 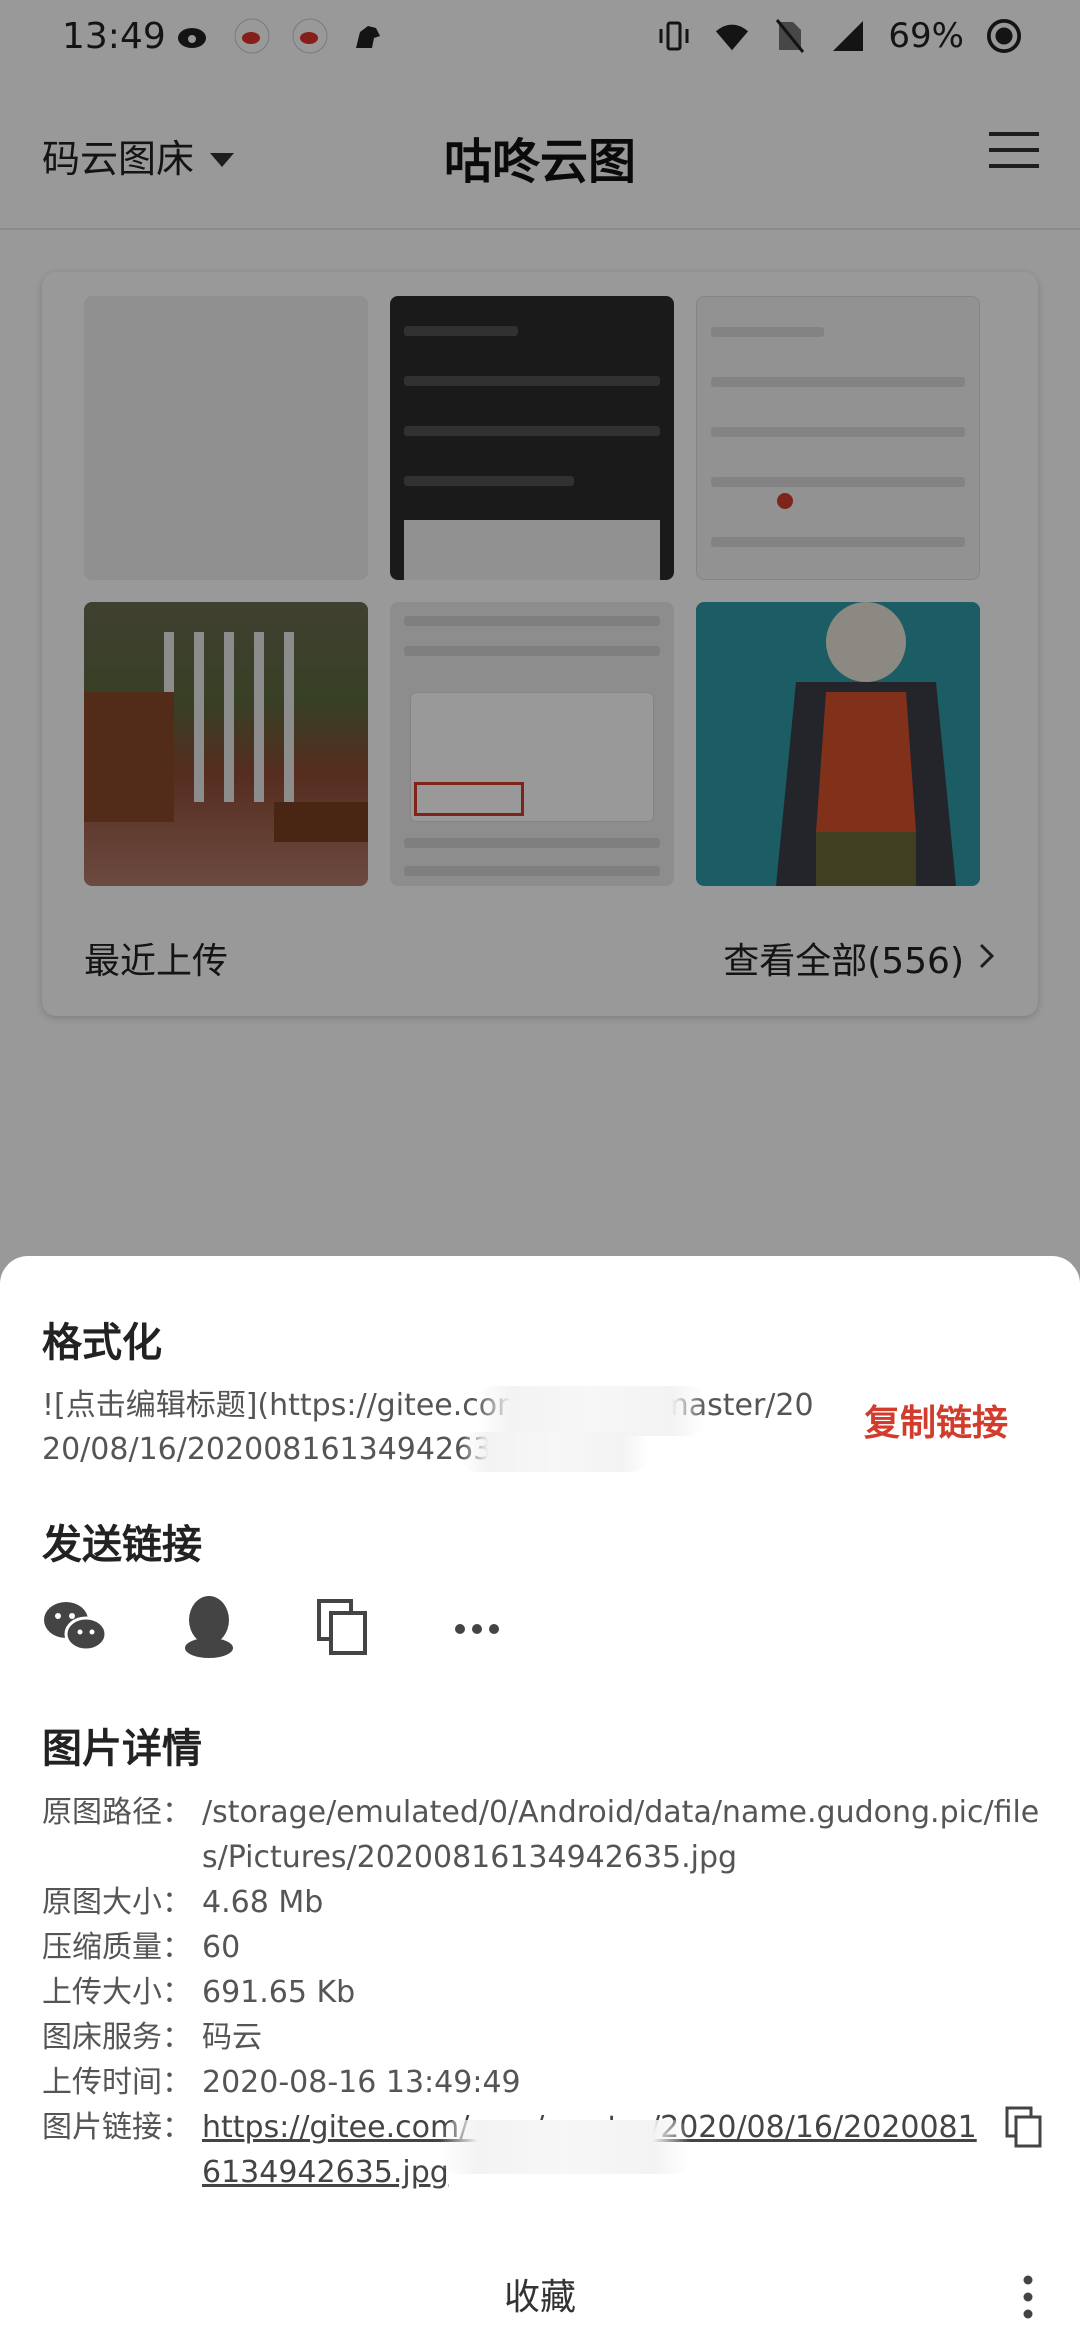 What do you see at coordinates (542, 2037) in the screenshot?
I see `detail-row-service: 图床服务： 码云` at bounding box center [542, 2037].